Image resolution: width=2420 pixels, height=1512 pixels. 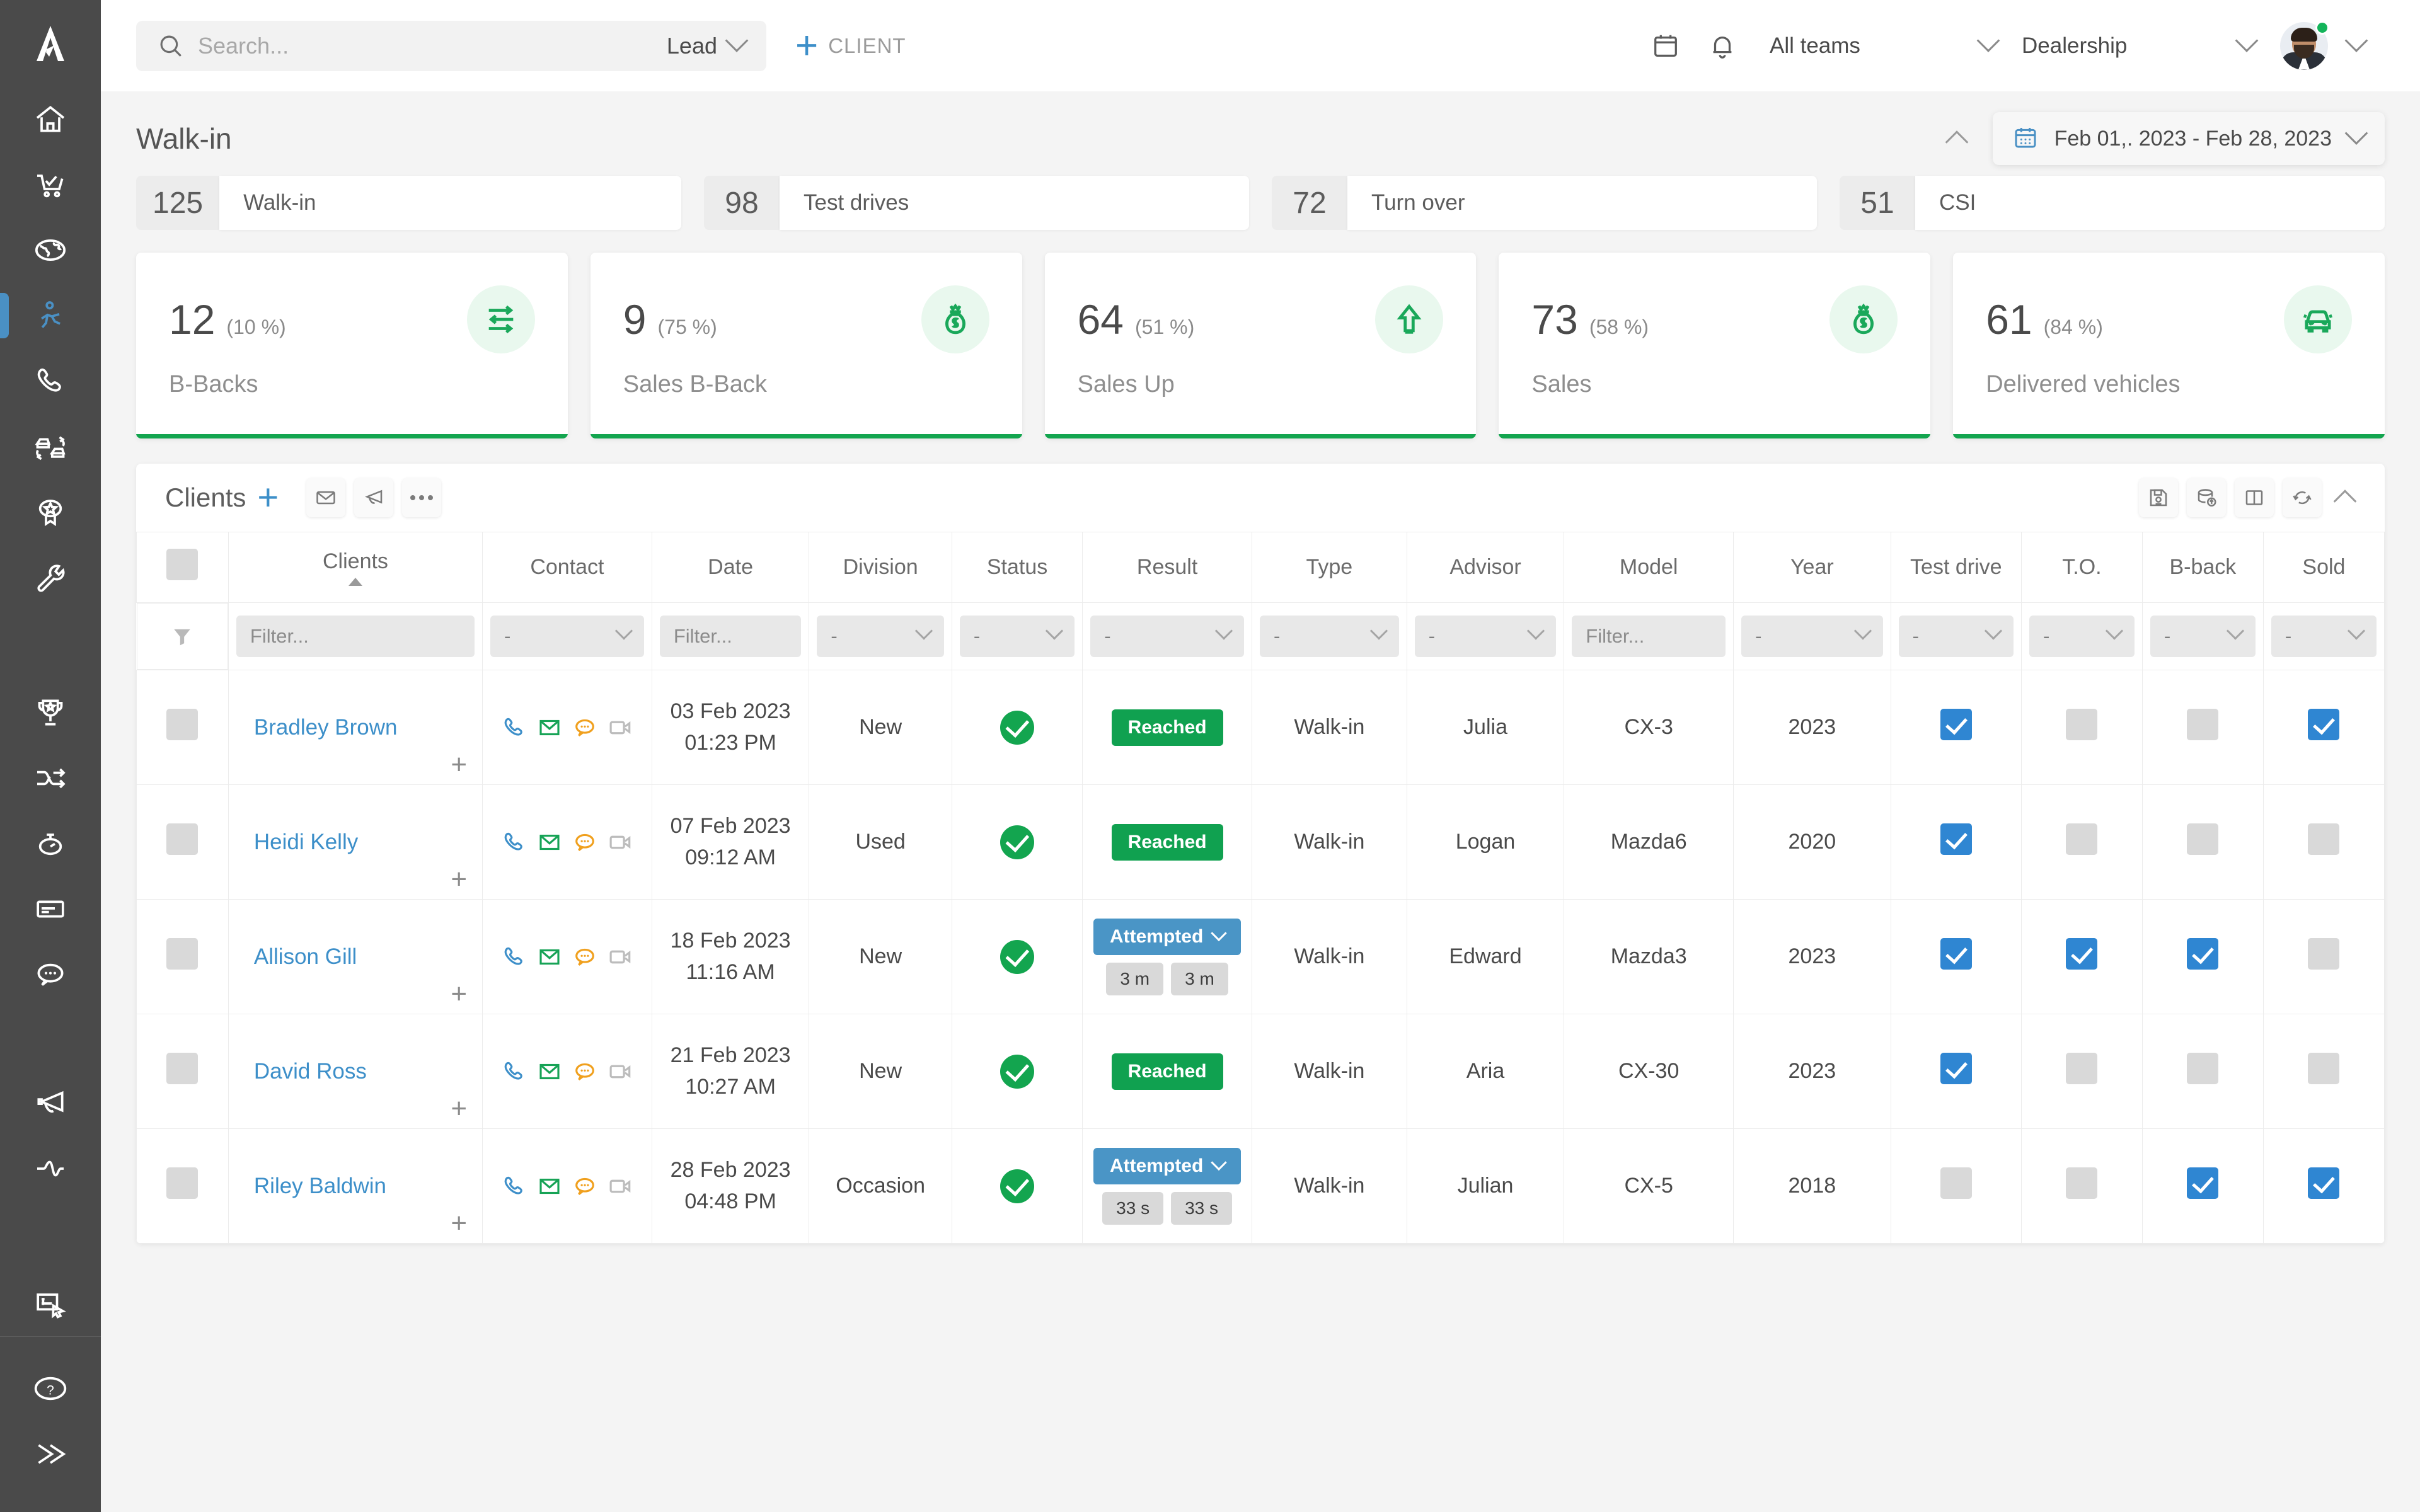 I want to click on more-options-button, so click(x=422, y=497).